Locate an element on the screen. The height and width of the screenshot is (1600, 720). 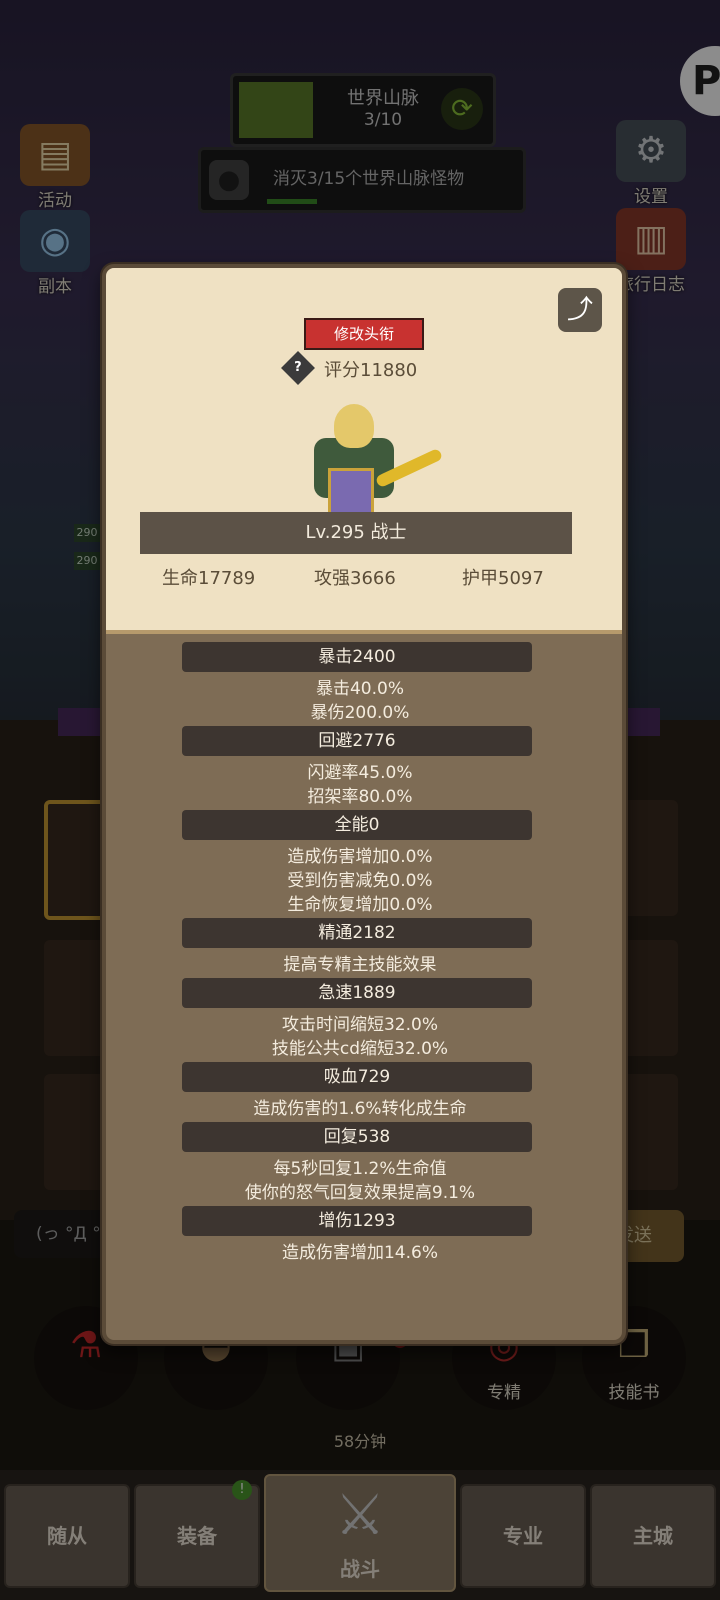
hero-portrait is located at coordinates (369, 461).